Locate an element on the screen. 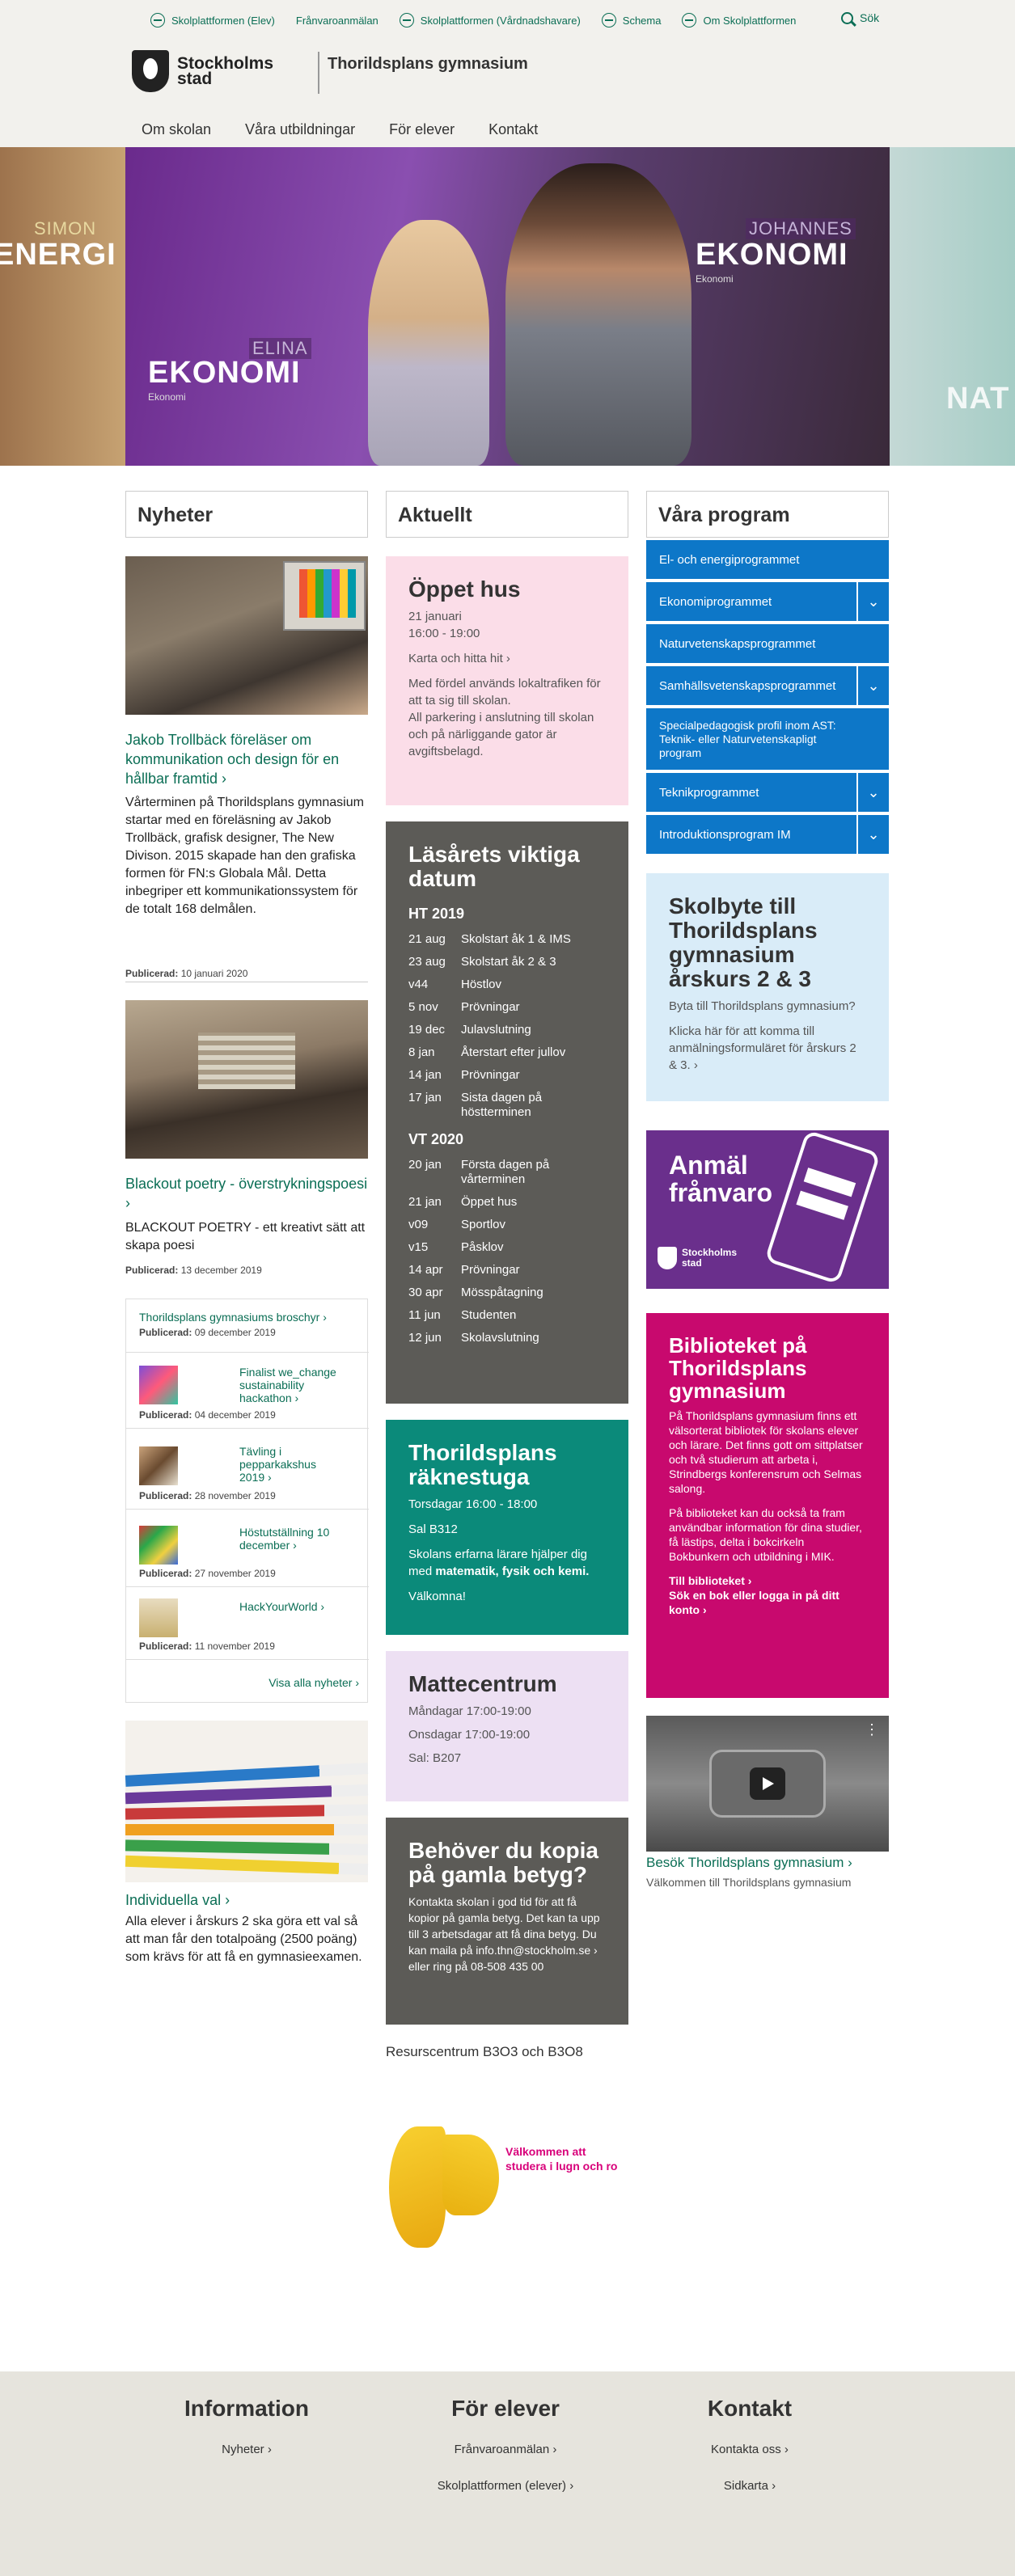 This screenshot has width=1015, height=2576. hero-right-tag: JOHANNES is located at coordinates (801, 228).